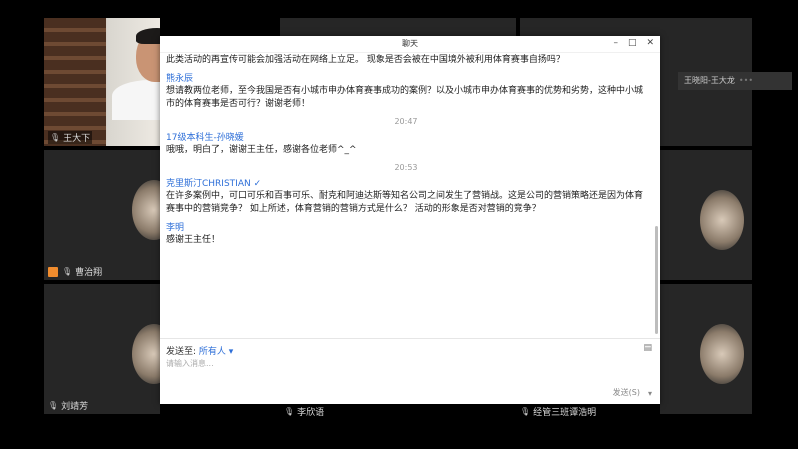 The height and width of the screenshot is (449, 798). Describe the element at coordinates (75, 271) in the screenshot. I see `participant-name: 🎙 曹治翔` at that location.